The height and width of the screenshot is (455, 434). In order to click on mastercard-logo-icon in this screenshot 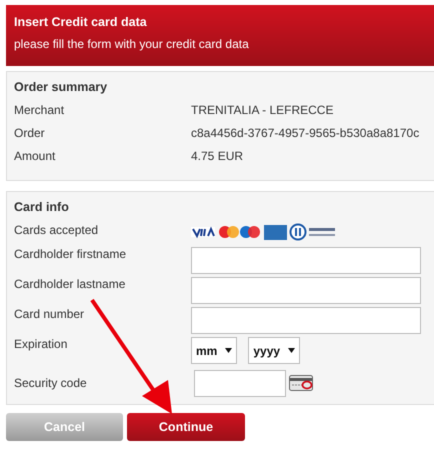, I will do `click(229, 232)`.